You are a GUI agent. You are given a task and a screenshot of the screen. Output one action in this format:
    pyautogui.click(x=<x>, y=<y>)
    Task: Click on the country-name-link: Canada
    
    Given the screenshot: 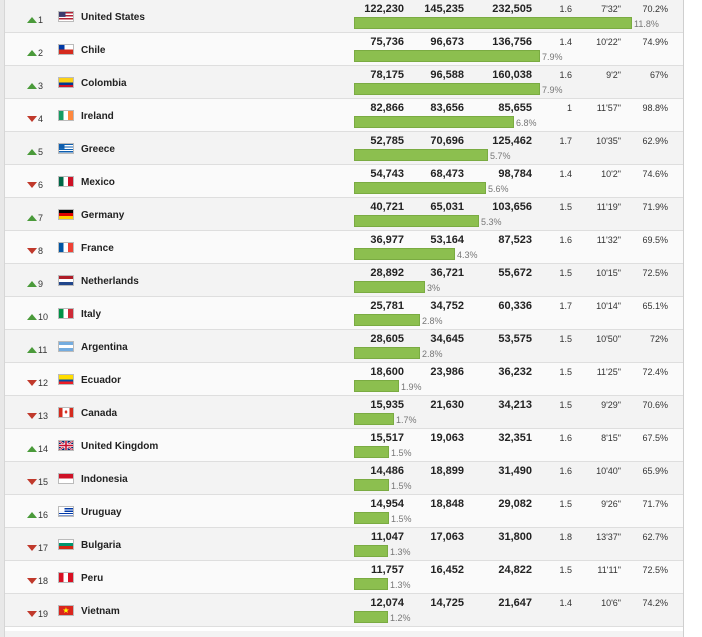 What is the action you would take?
    pyautogui.click(x=99, y=413)
    